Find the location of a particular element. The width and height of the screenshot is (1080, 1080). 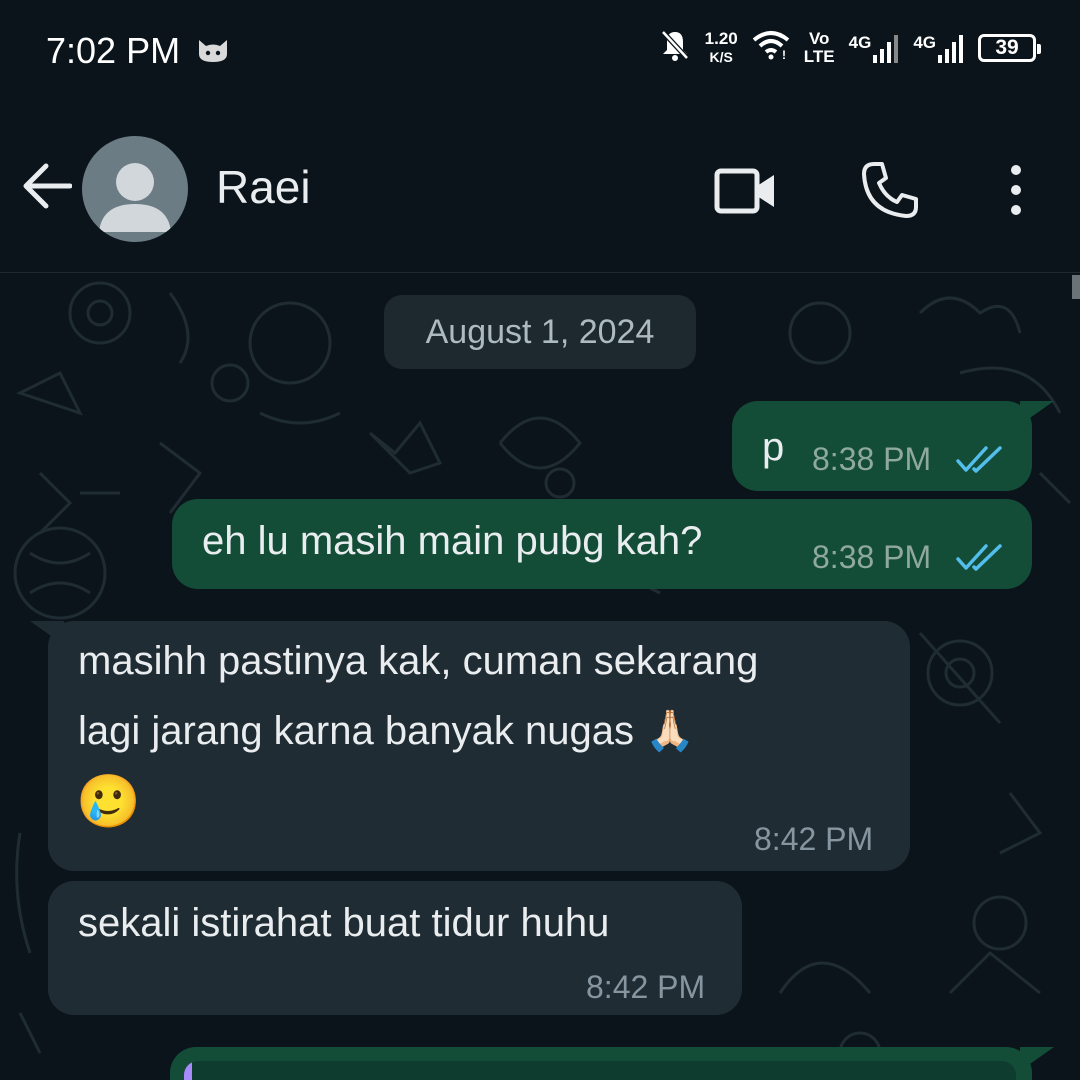

status-bar: 7:02 PM 1.20 K/S ! Vo LTE 4G 4G 39 is located at coordinates (540, 50).